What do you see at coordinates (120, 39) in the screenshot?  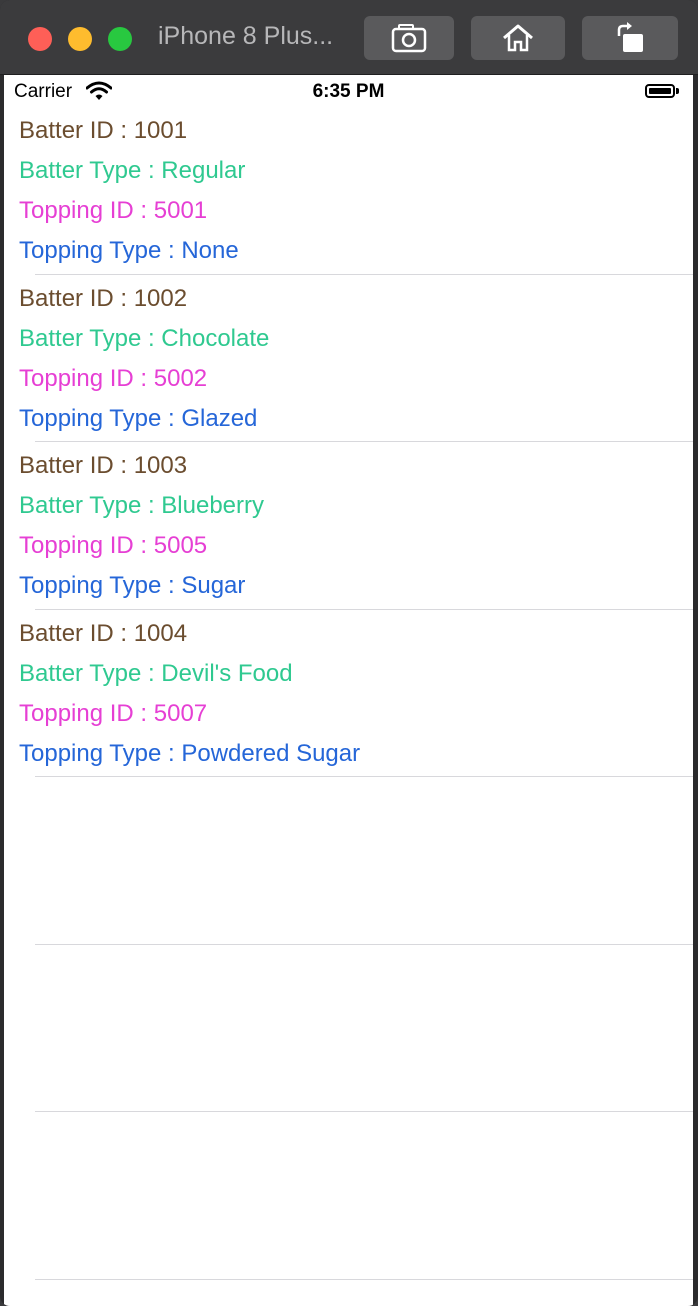 I see `zoom-button` at bounding box center [120, 39].